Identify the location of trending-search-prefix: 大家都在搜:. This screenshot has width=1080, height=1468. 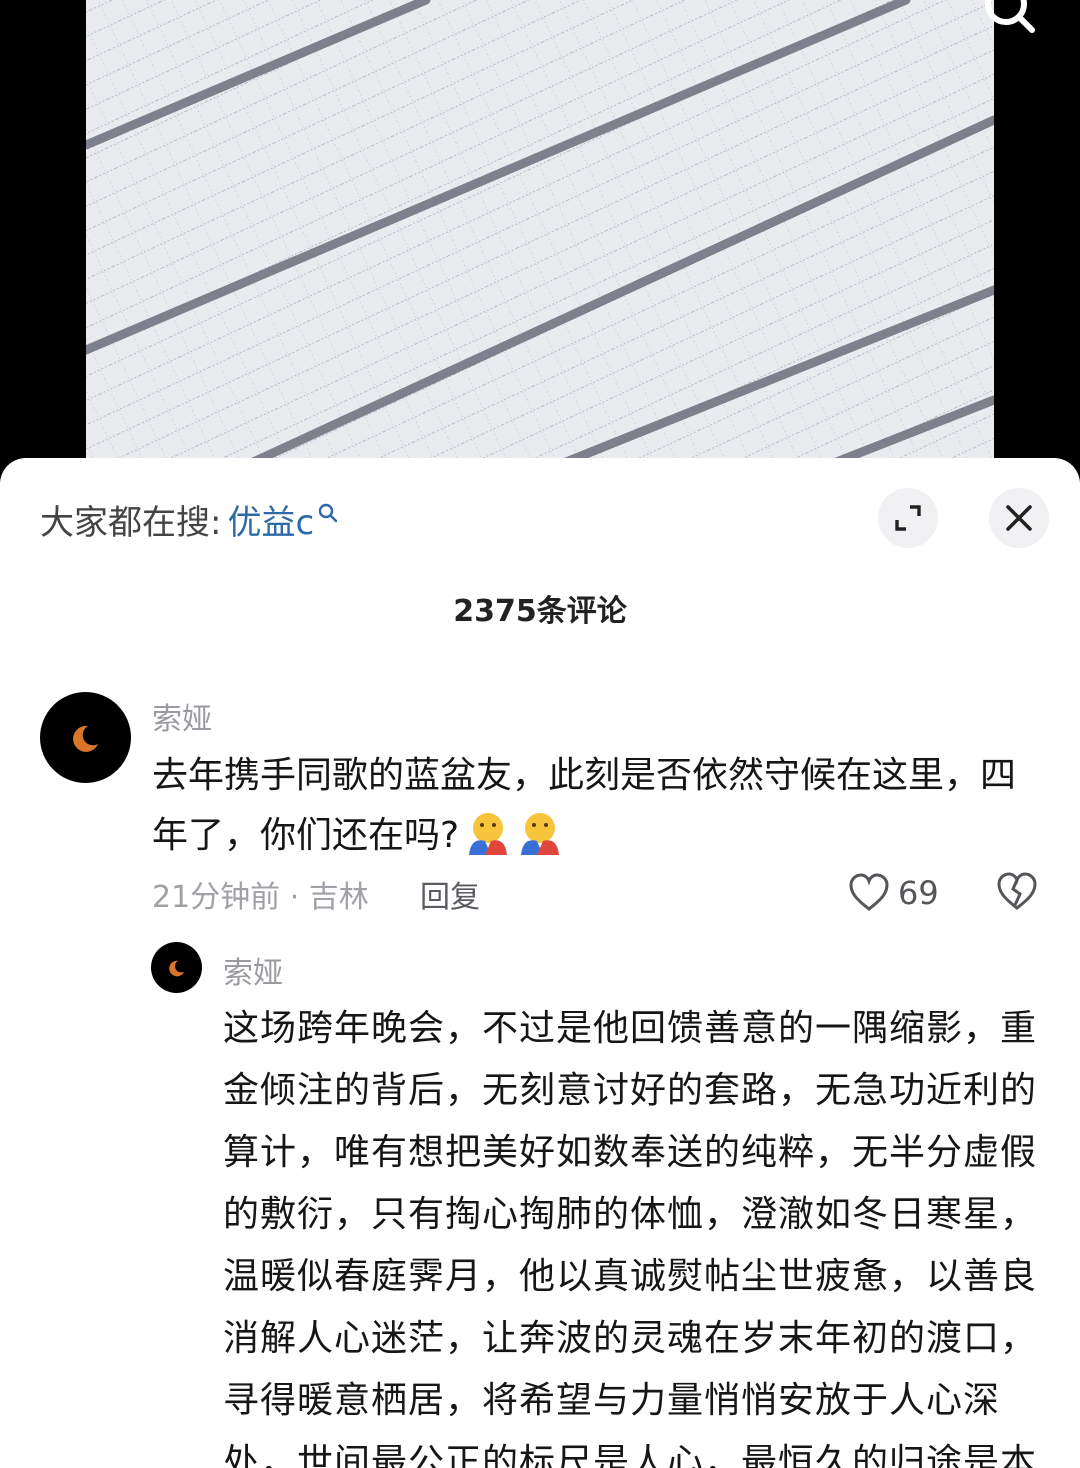
(131, 522).